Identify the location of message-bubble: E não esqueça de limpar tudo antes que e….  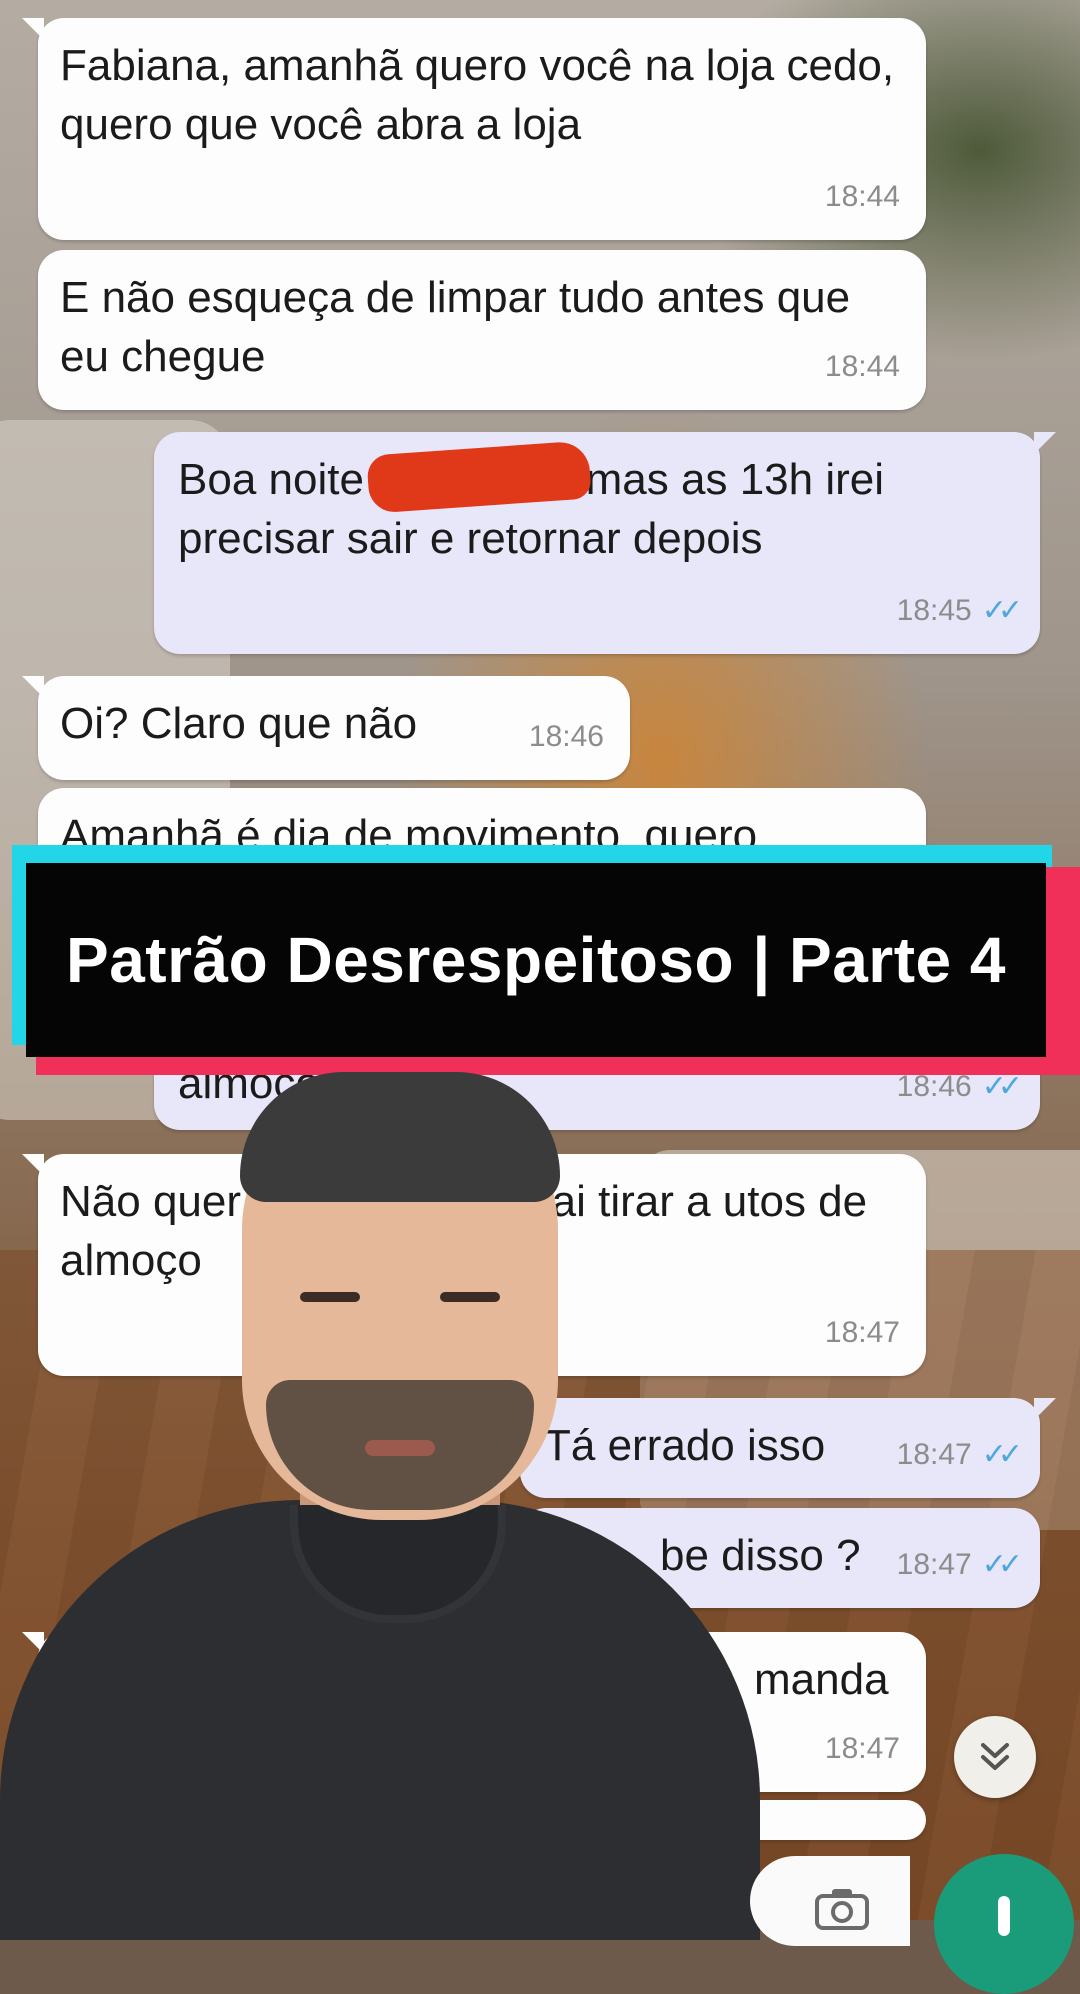
(482, 330).